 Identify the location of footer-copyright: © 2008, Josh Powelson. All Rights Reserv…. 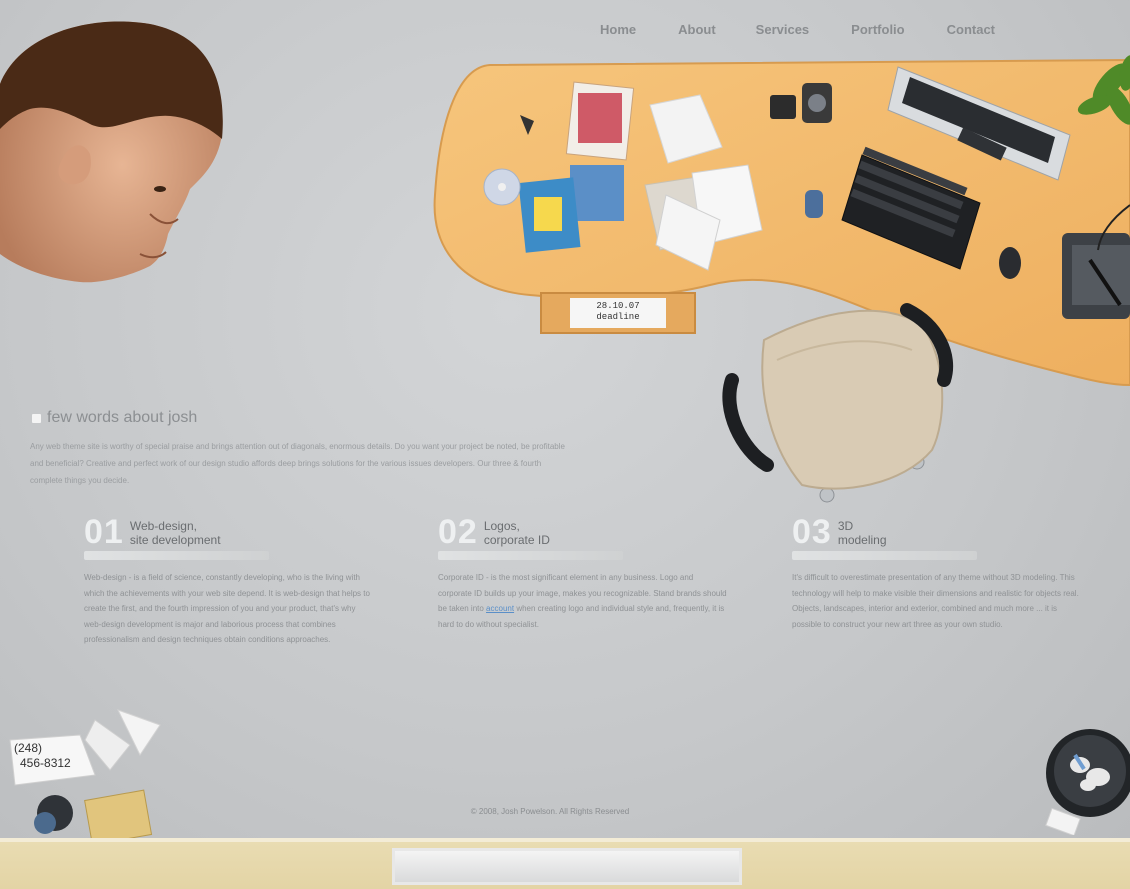
(550, 811).